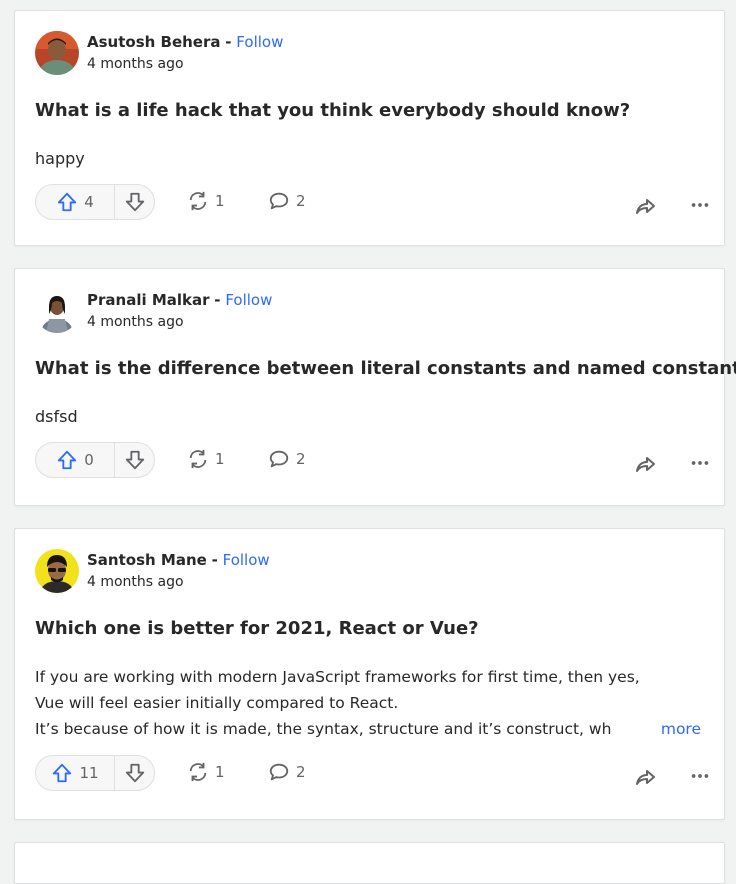 This screenshot has width=736, height=884. What do you see at coordinates (375, 774) in the screenshot?
I see `action-bar: 11 1 2` at bounding box center [375, 774].